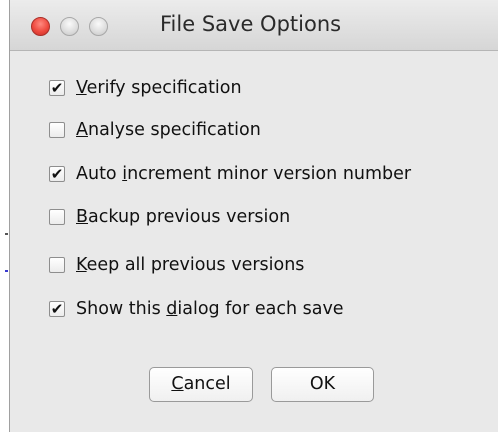  What do you see at coordinates (210, 309) in the screenshot?
I see `option-label: Show this dialog for each save` at bounding box center [210, 309].